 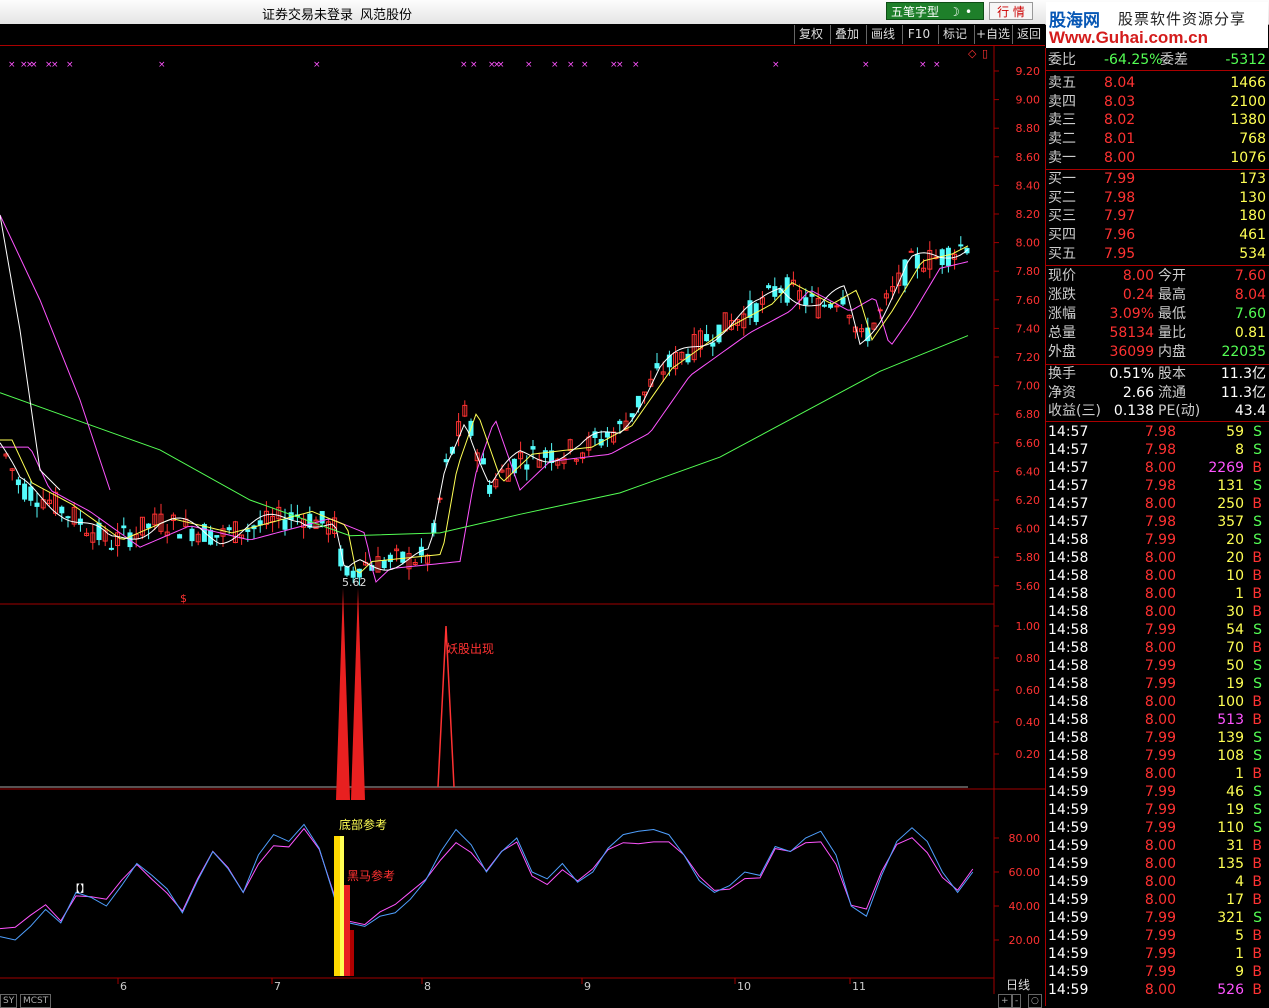 I want to click on ask-row: 卖五 8.04 1466, so click(x=1158, y=83).